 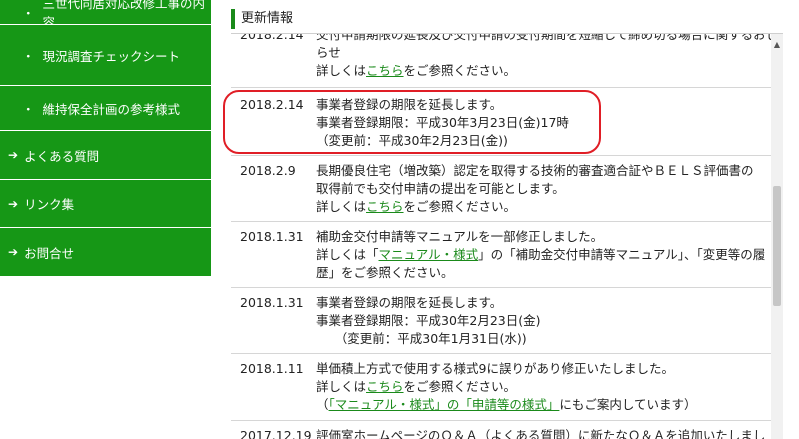 I want to click on scroll-thumb, so click(x=777, y=246).